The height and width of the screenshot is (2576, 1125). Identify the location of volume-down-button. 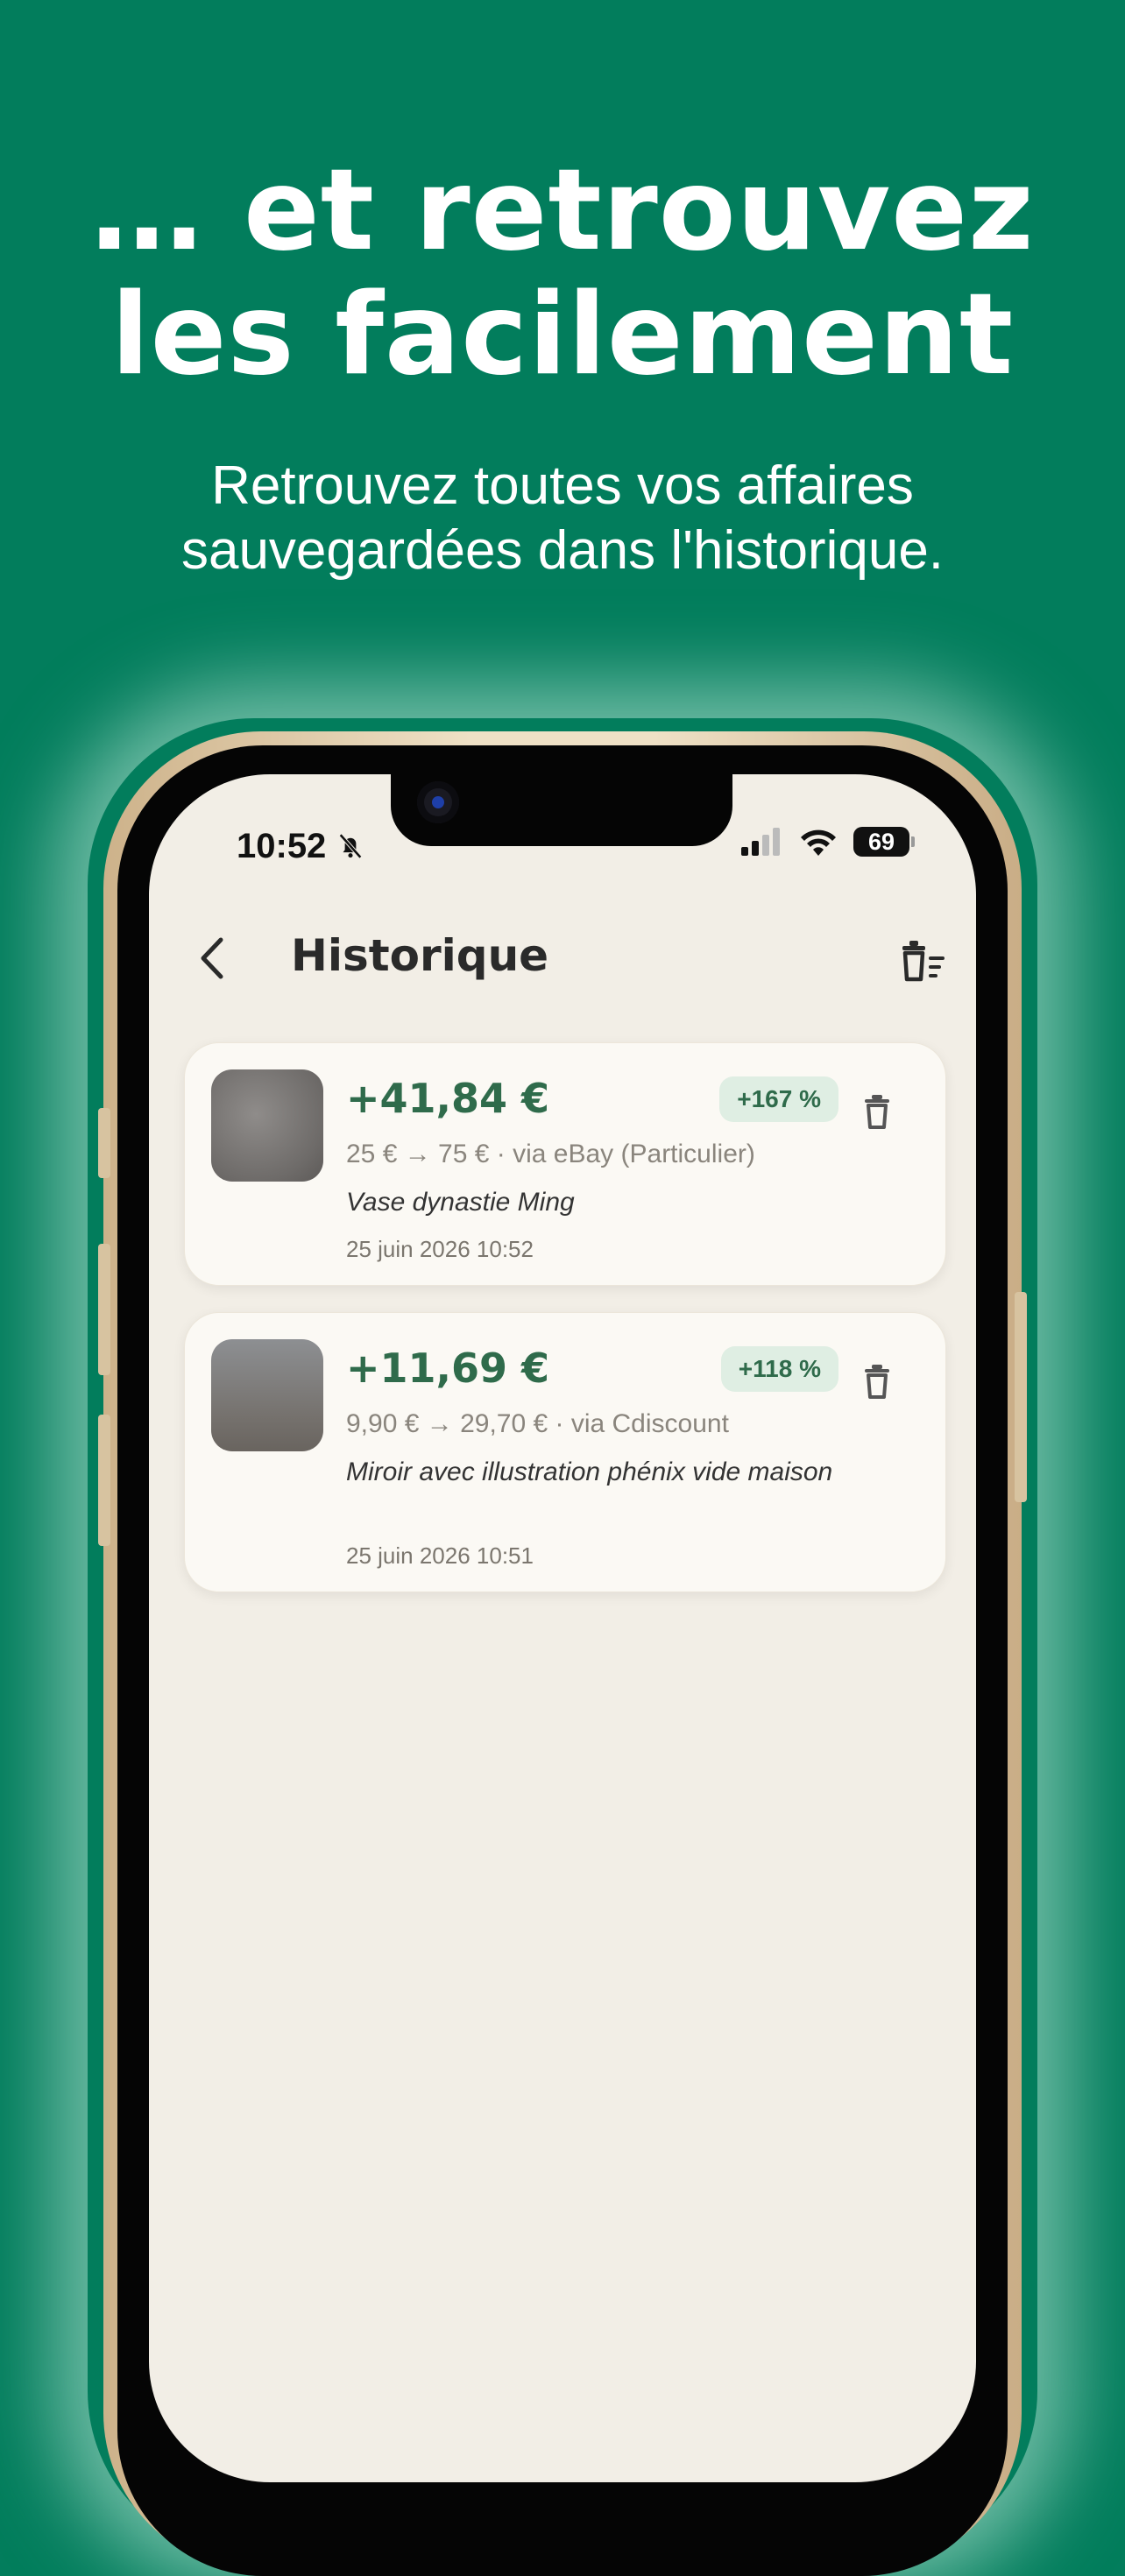
(104, 1480).